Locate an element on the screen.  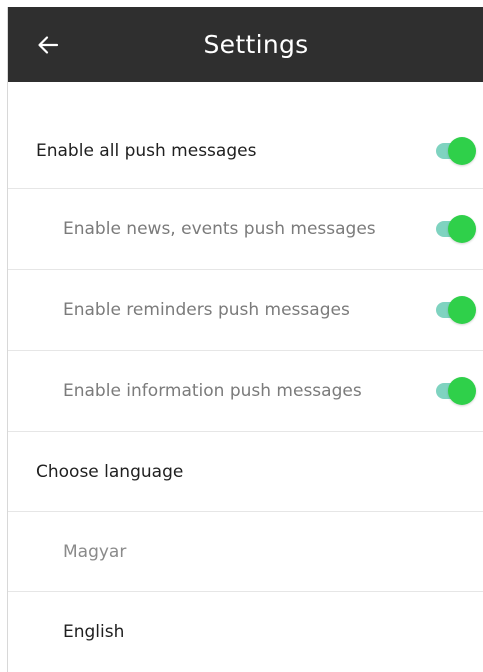
setting-row-all-push: Enable all push messages is located at coordinates (245, 151).